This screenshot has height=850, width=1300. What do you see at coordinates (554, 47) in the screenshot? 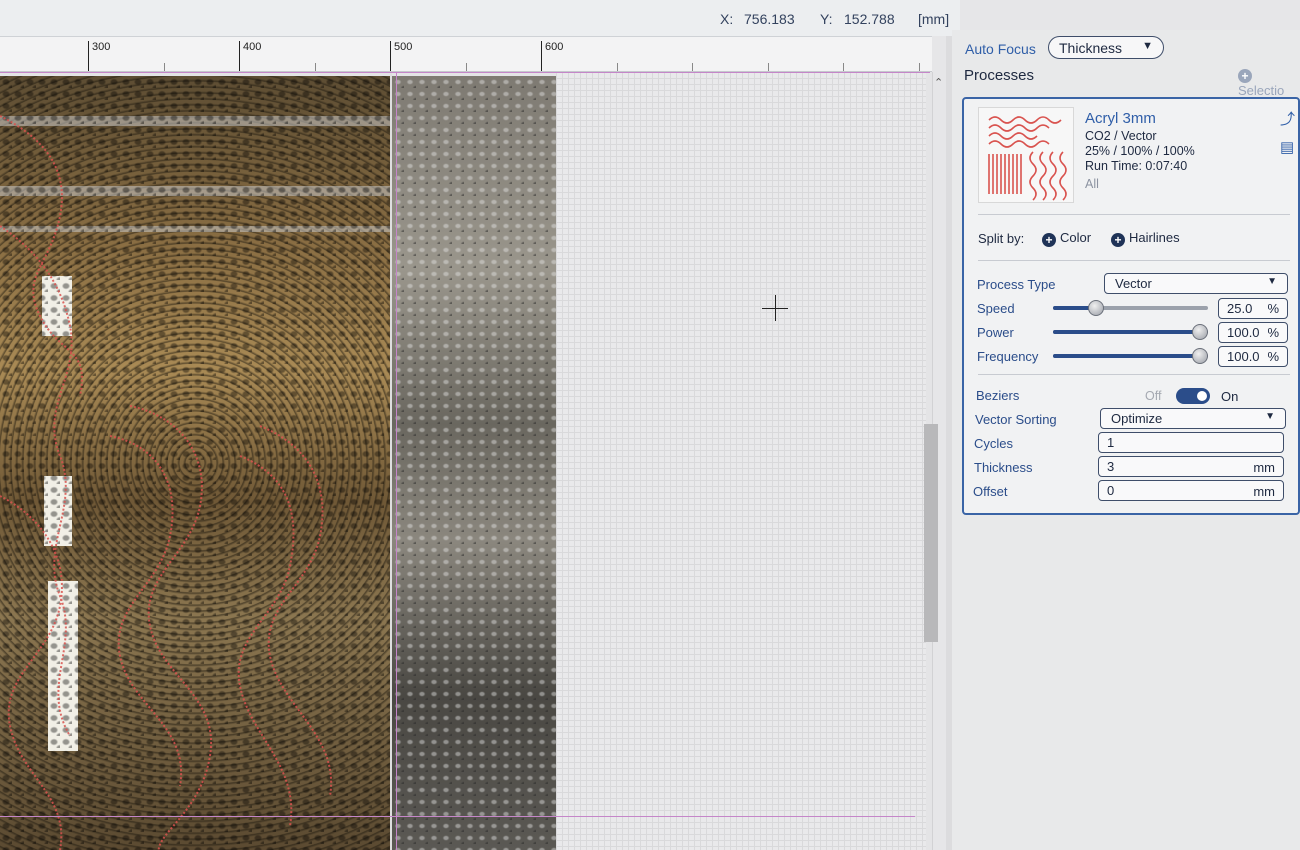
I see `ruler-label-600: 600` at bounding box center [554, 47].